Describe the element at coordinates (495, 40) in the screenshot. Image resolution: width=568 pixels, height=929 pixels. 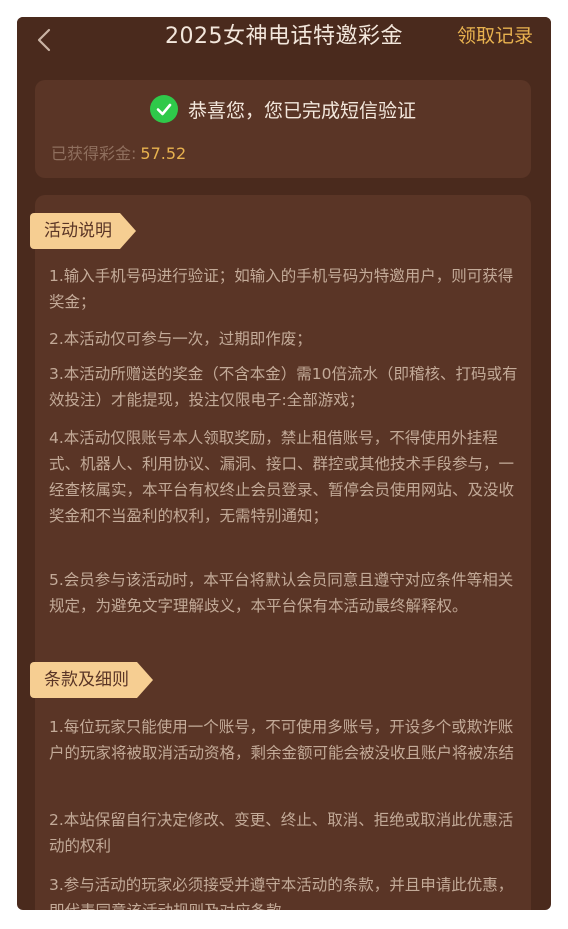
I see `claim-record-link: 领取记录` at that location.